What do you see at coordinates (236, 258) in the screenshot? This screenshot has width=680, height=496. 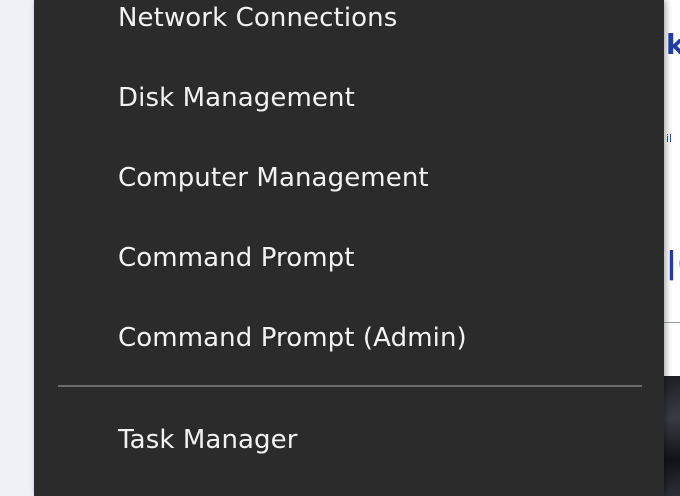 I see `menu-item-label: Command Prompt` at bounding box center [236, 258].